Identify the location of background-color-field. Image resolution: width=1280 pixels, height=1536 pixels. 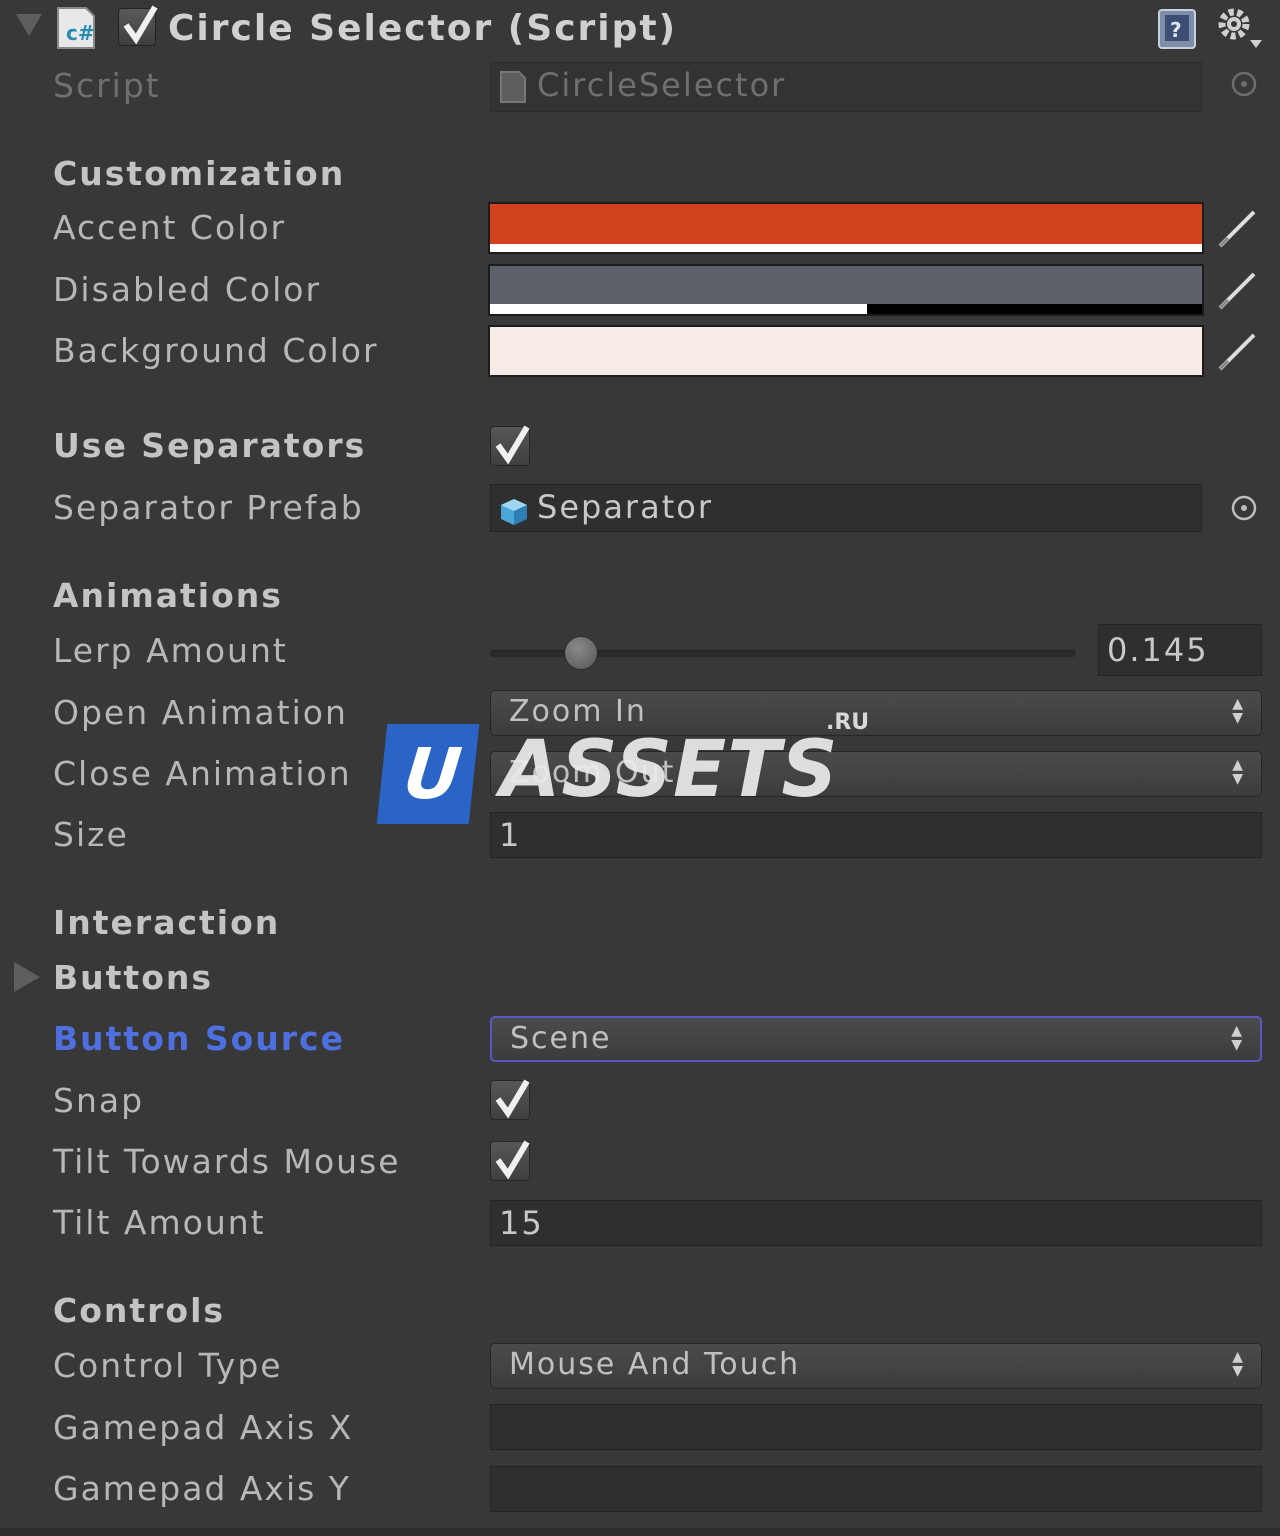
(846, 351).